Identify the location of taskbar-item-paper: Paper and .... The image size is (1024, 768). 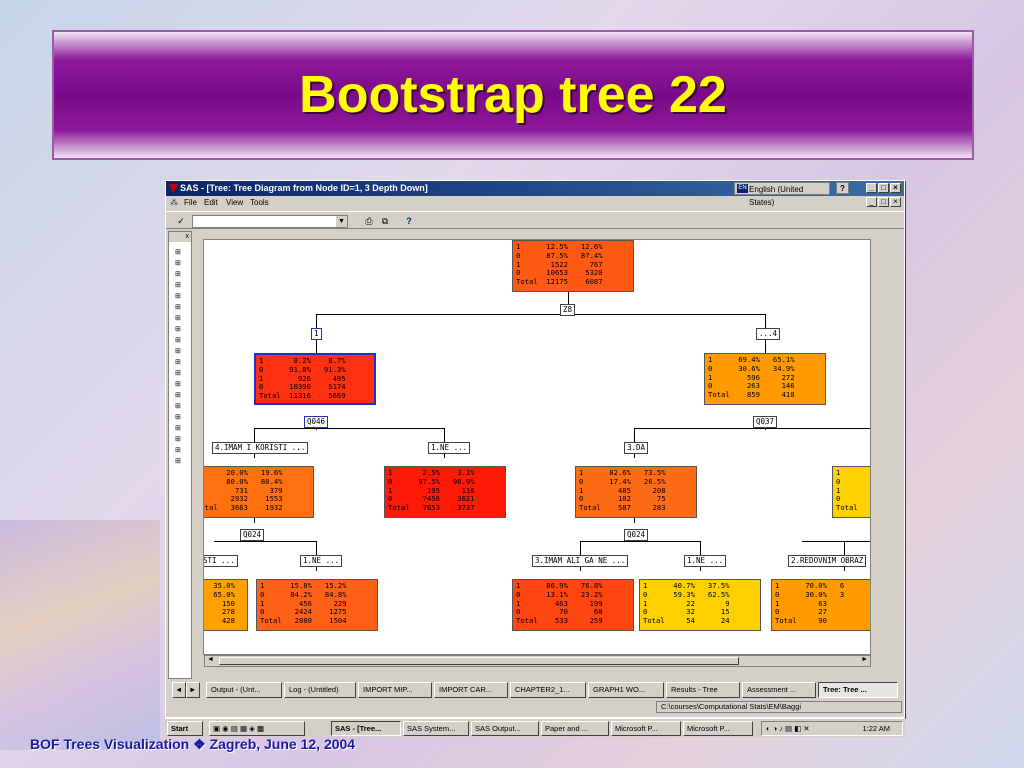
(575, 728).